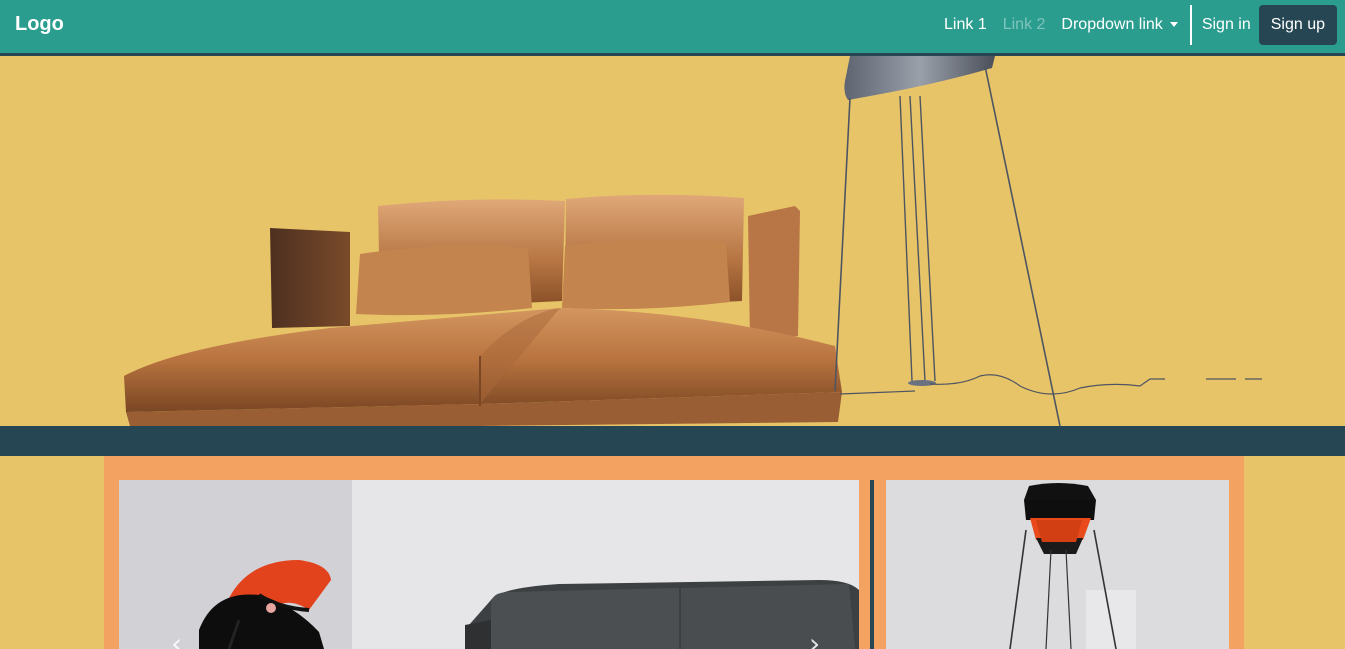 This screenshot has height=649, width=1345. What do you see at coordinates (1072, 566) in the screenshot?
I see `pendant-lamp-image` at bounding box center [1072, 566].